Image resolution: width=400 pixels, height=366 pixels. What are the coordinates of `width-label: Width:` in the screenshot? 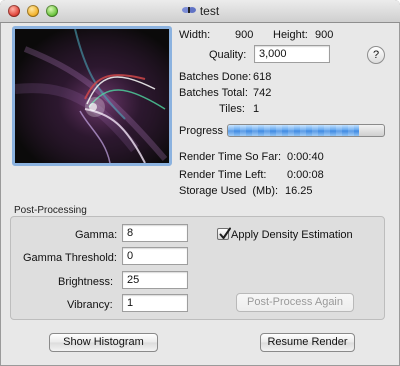 It's located at (195, 35).